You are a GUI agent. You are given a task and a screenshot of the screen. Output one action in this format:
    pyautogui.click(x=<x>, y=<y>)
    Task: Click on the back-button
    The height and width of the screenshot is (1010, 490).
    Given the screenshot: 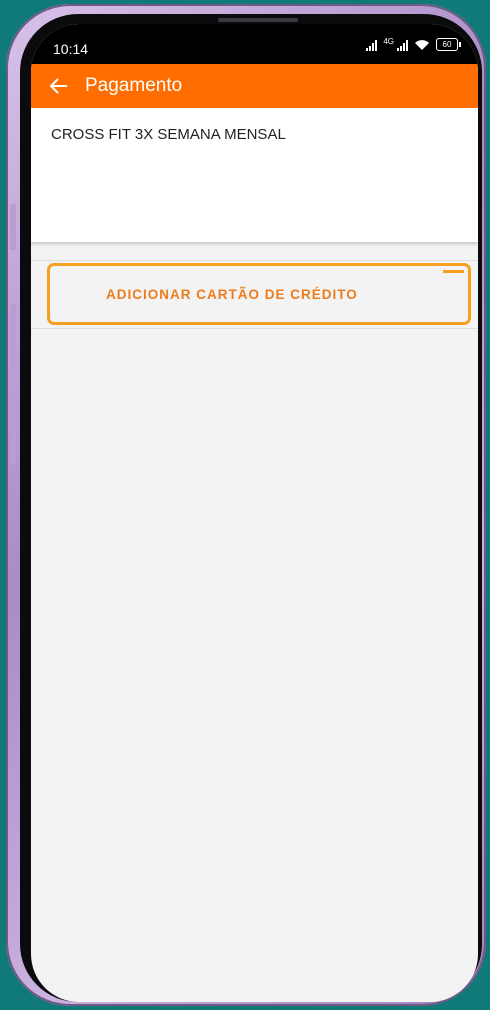 What is the action you would take?
    pyautogui.click(x=59, y=86)
    